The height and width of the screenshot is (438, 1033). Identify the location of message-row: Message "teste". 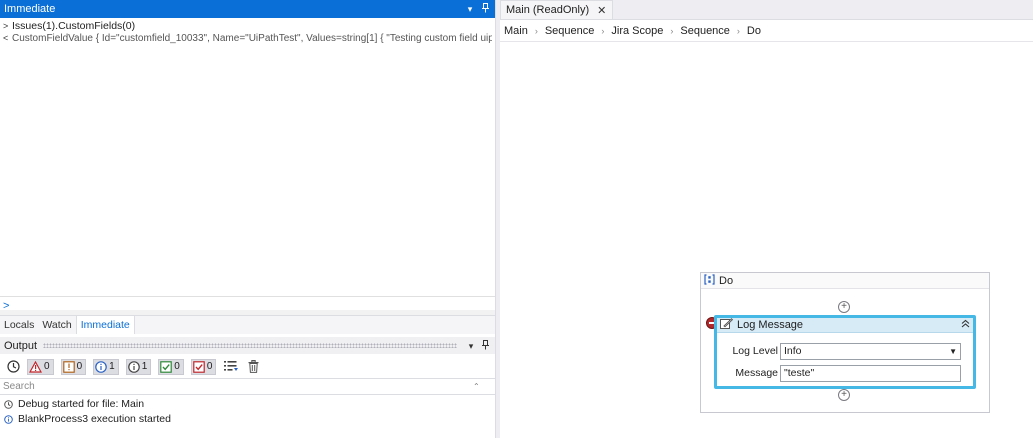
(845, 373).